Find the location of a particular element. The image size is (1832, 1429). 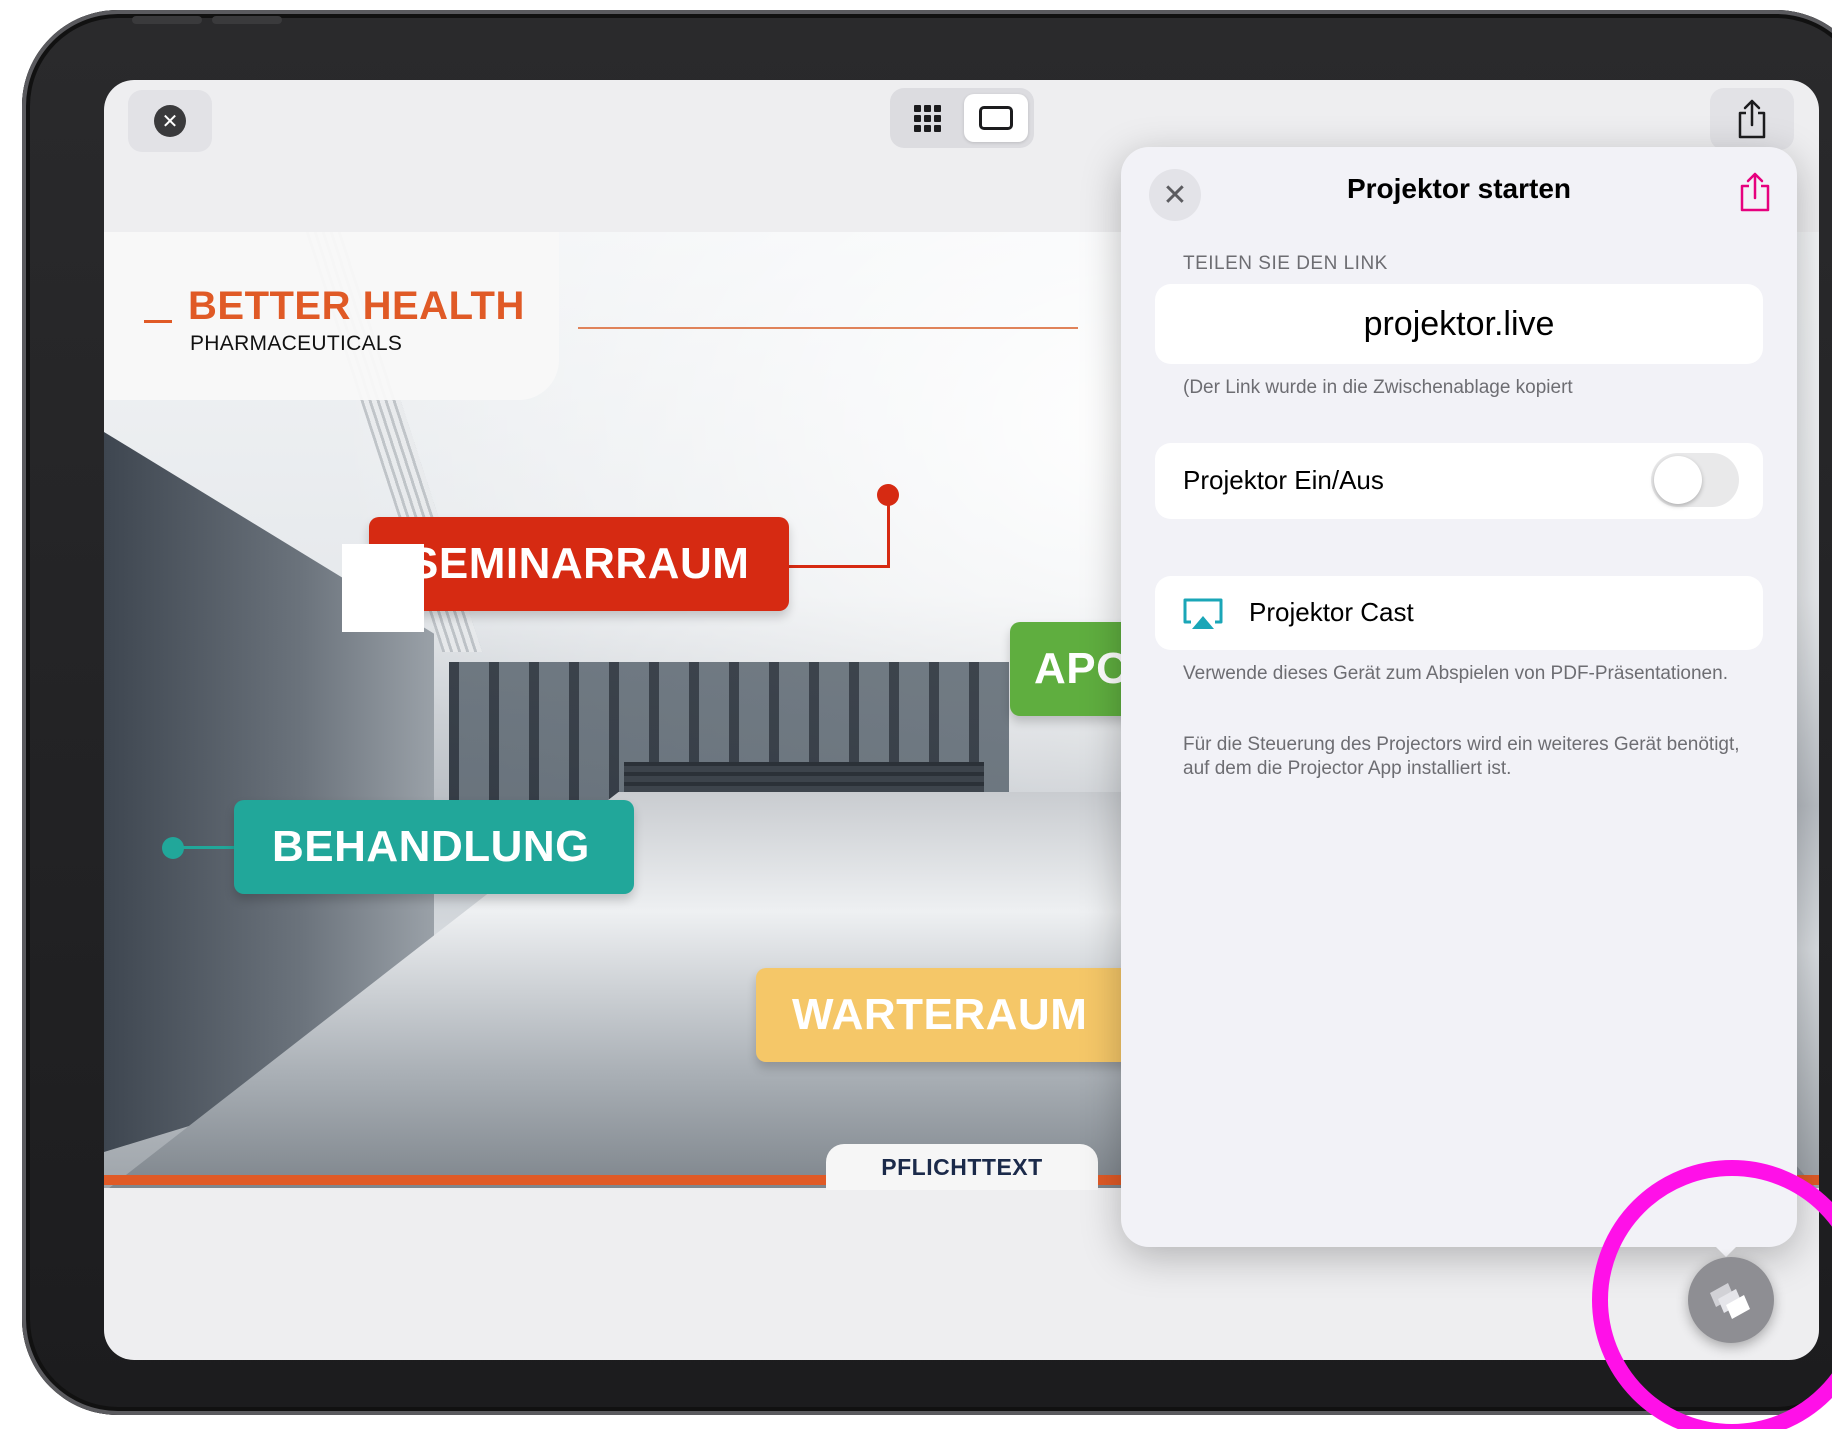

panel-share-button is located at coordinates (1755, 192).